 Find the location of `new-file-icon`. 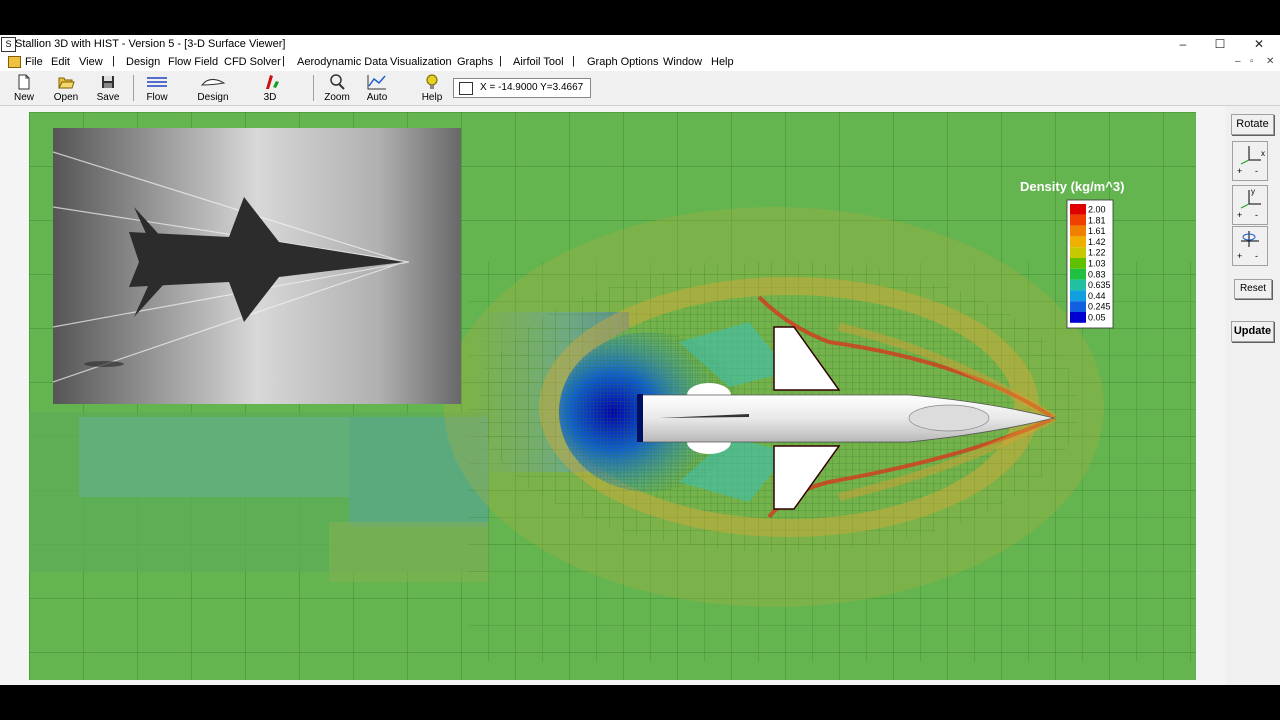

new-file-icon is located at coordinates (24, 82).